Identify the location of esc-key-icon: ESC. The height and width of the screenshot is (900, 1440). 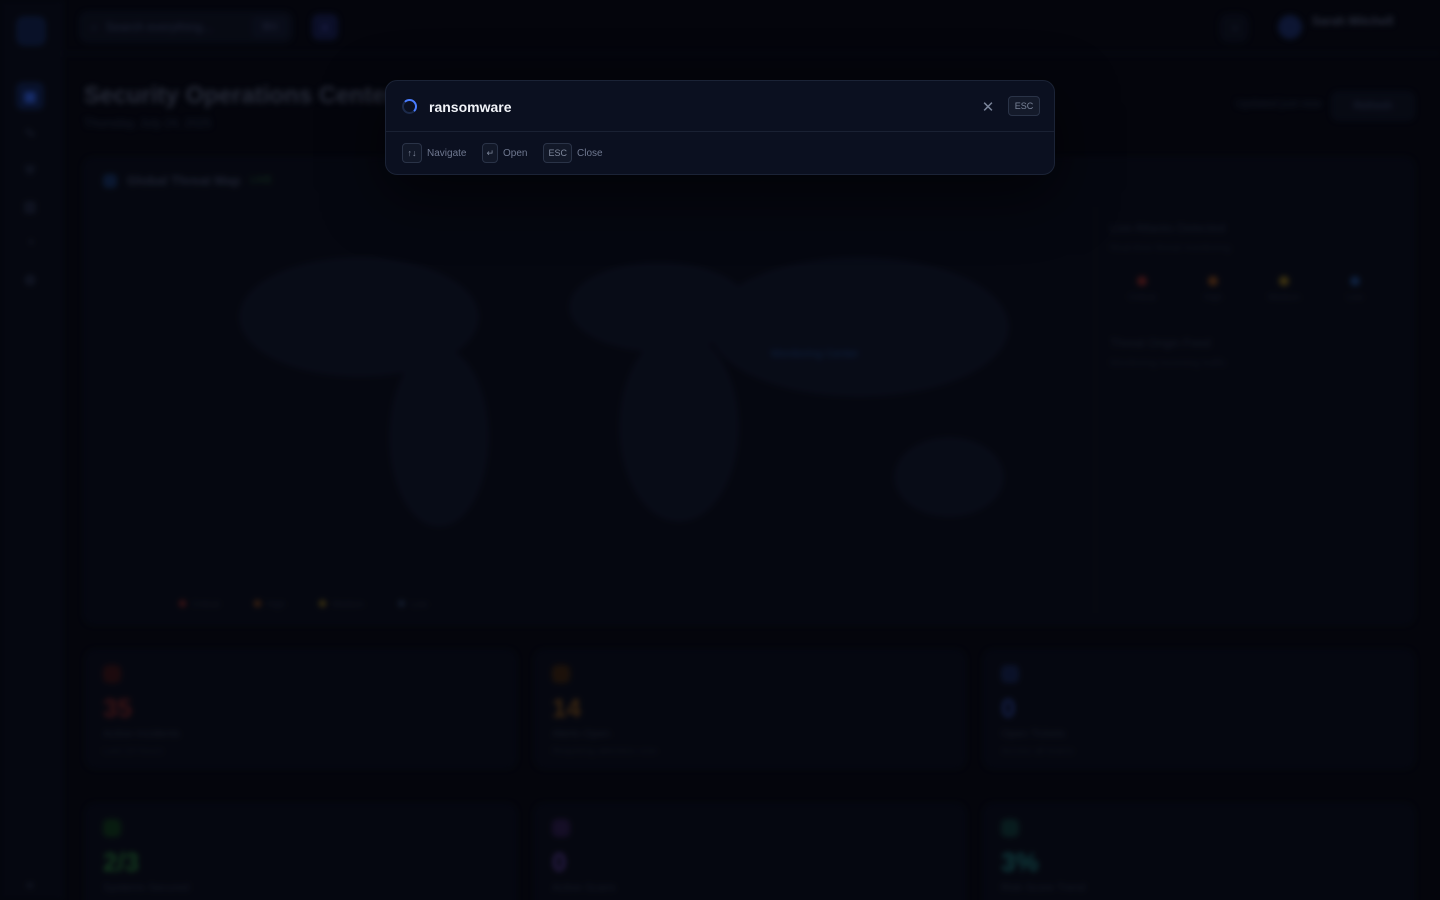
(557, 153).